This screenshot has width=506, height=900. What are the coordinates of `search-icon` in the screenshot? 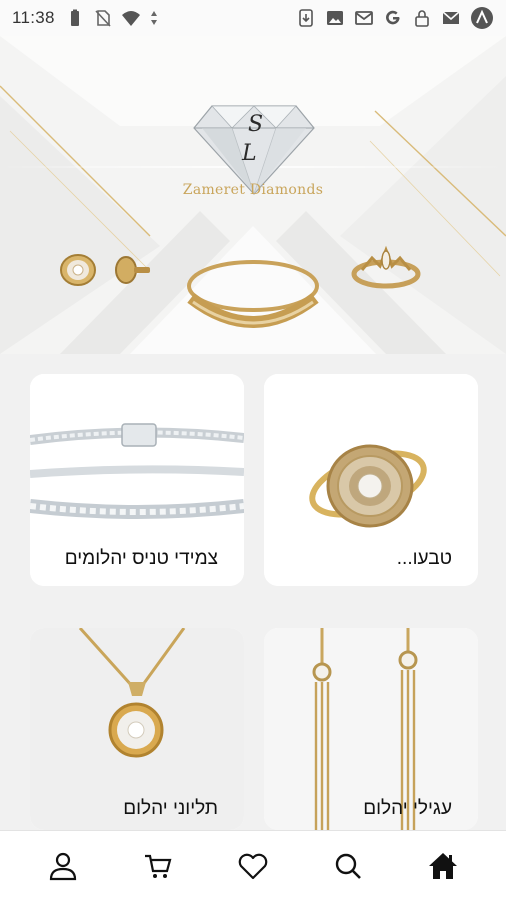 It's located at (348, 866).